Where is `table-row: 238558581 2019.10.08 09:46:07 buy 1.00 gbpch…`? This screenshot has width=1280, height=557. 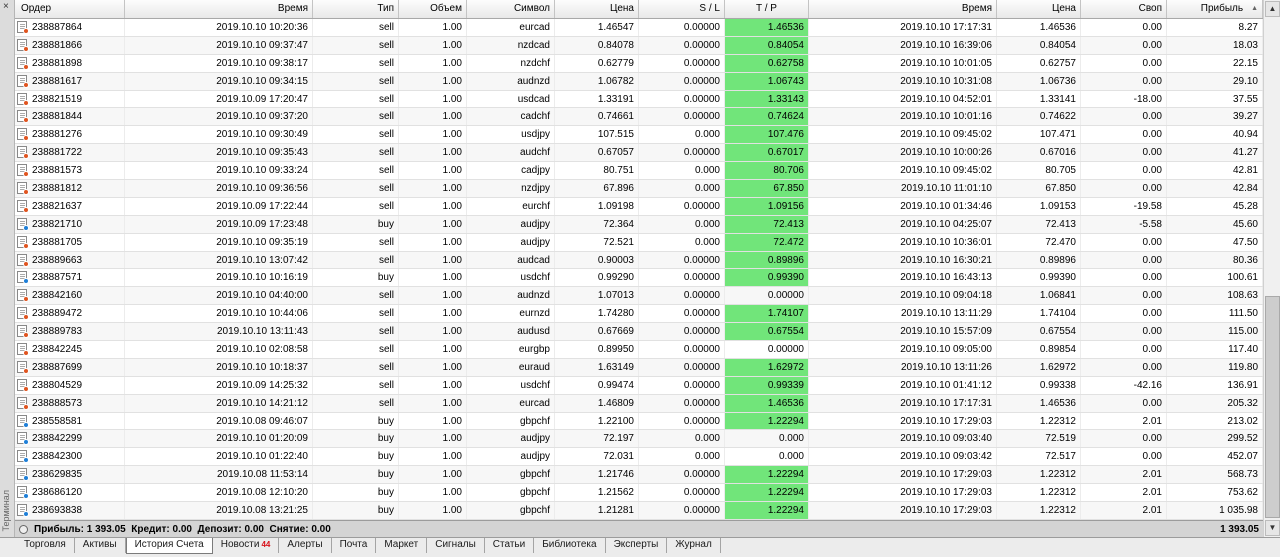 table-row: 238558581 2019.10.08 09:46:07 buy 1.00 gbpch… is located at coordinates (639, 421).